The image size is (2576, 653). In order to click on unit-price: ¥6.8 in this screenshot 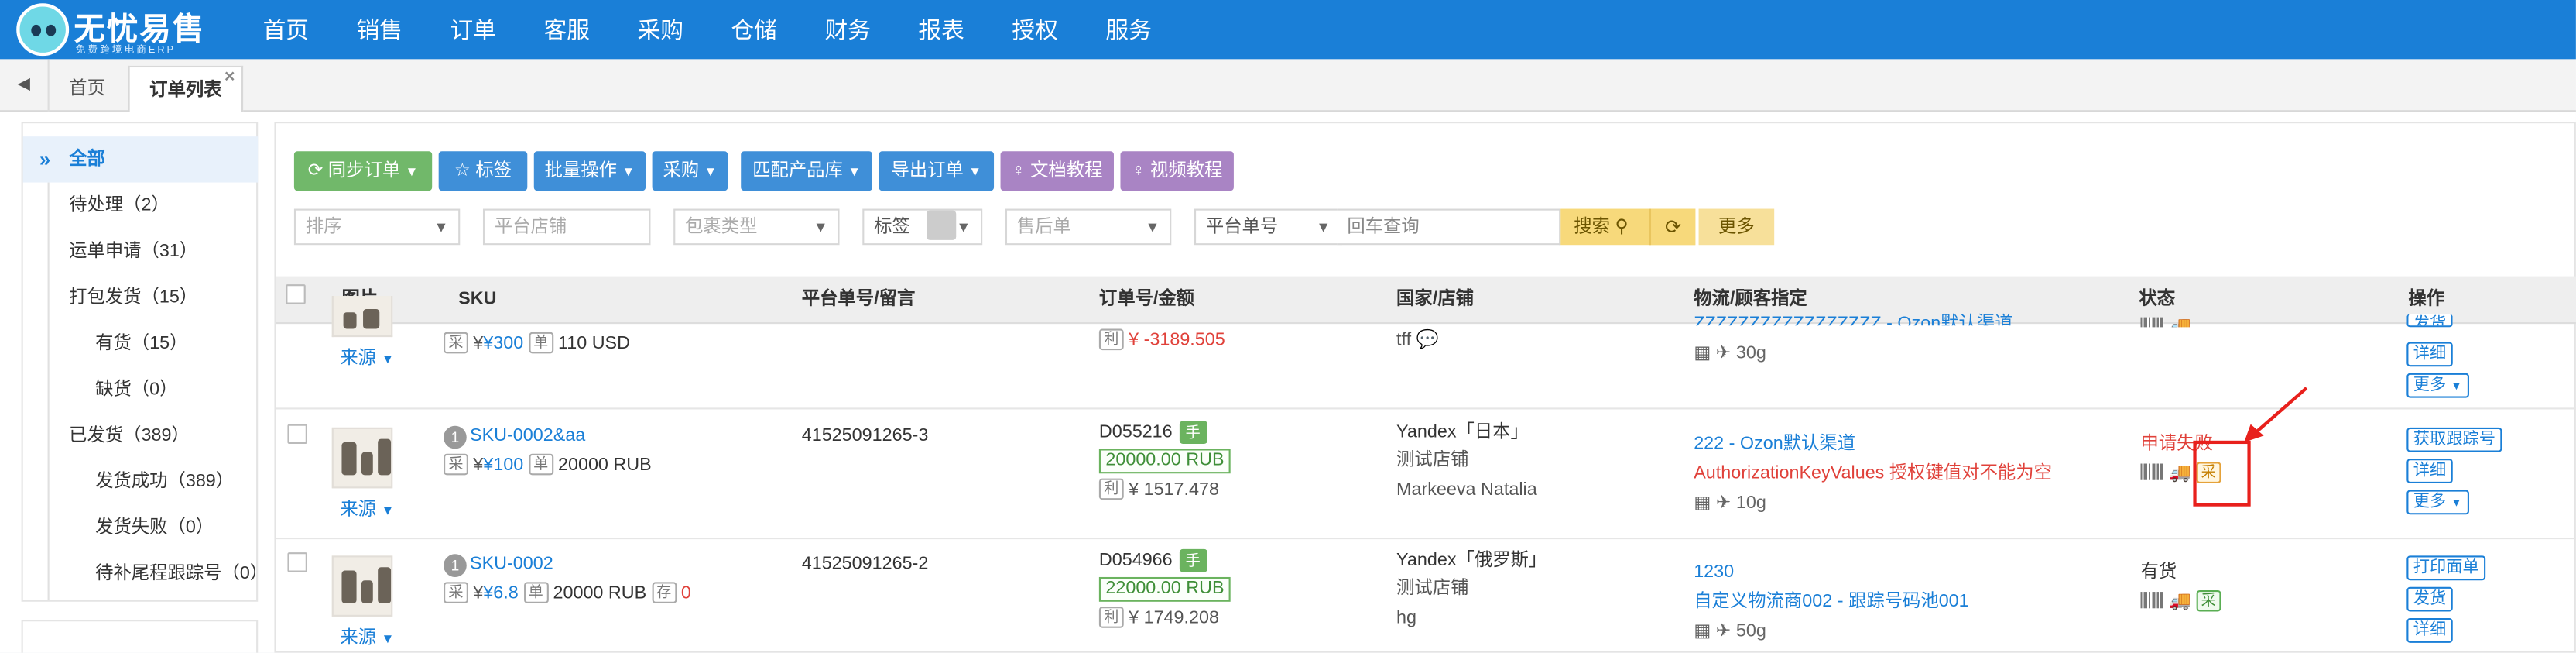, I will do `click(501, 593)`.